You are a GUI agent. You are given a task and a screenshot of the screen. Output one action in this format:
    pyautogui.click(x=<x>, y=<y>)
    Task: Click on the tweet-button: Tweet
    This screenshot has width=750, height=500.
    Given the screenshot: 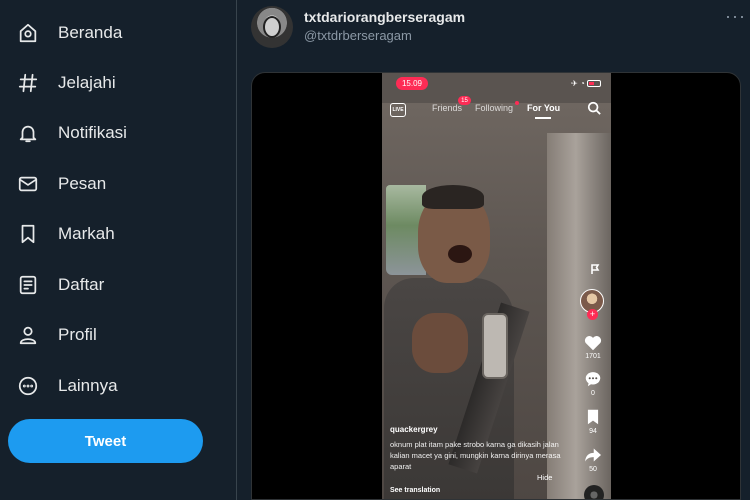 What is the action you would take?
    pyautogui.click(x=105, y=441)
    